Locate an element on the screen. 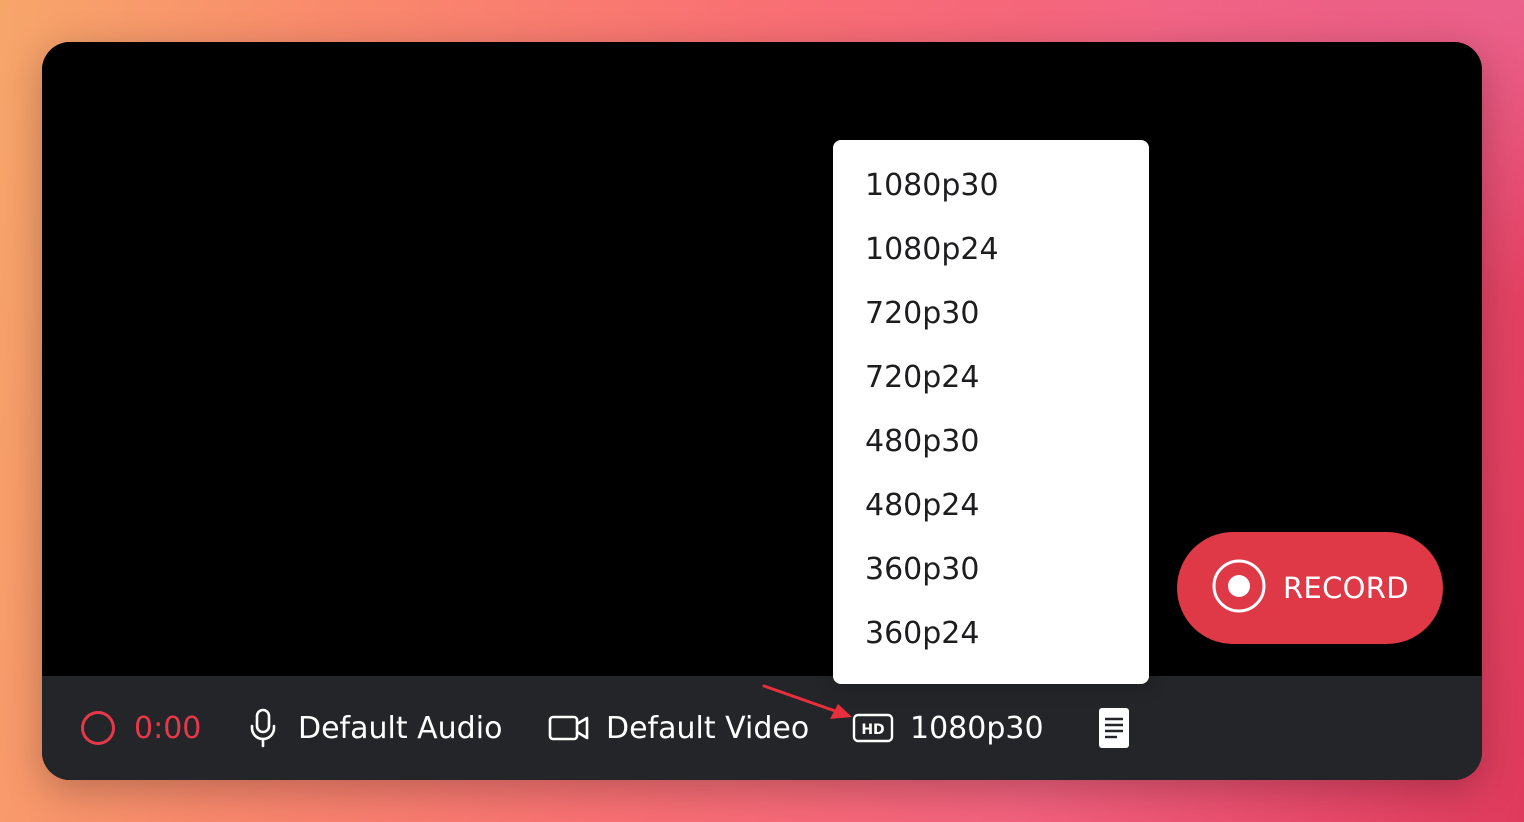 The width and height of the screenshot is (1524, 822). video-source-selector: Default Video is located at coordinates (678, 728).